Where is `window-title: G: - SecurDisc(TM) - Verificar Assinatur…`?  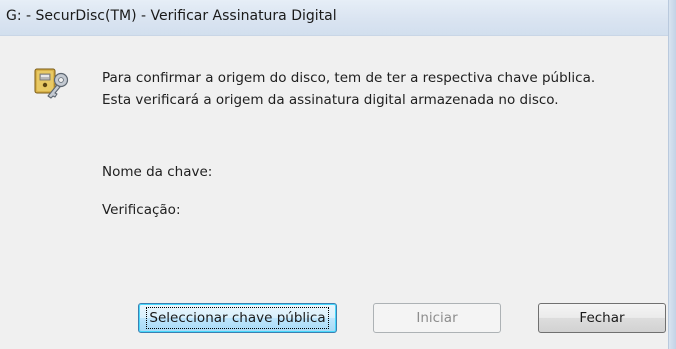 window-title: G: - SecurDisc(TM) - Verificar Assinatur… is located at coordinates (171, 16).